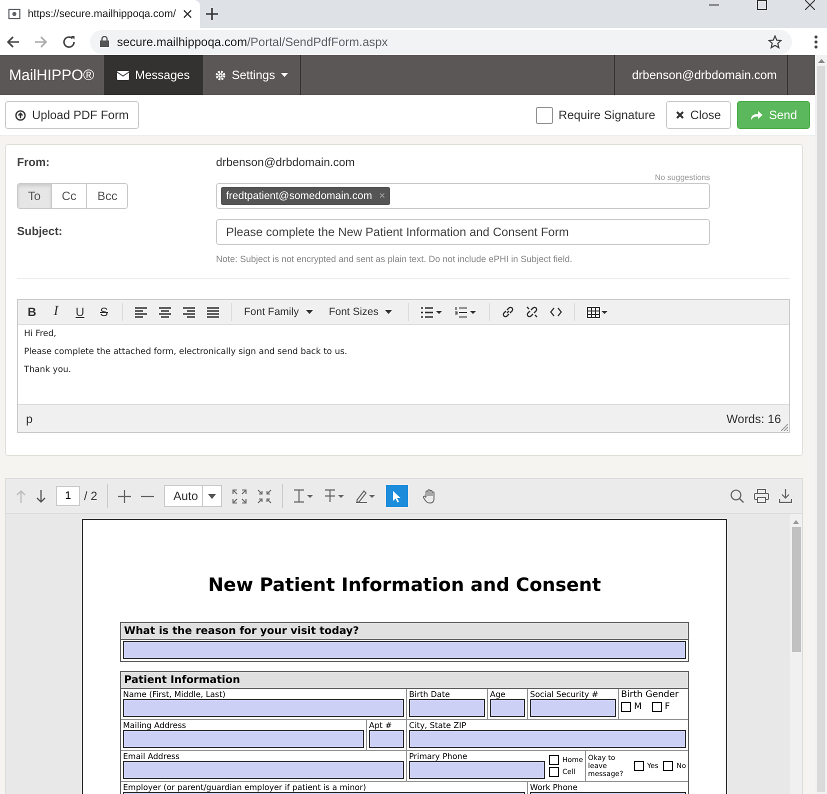 Image resolution: width=827 pixels, height=794 pixels. Describe the element at coordinates (34, 196) in the screenshot. I see `recipient-tab: To` at that location.